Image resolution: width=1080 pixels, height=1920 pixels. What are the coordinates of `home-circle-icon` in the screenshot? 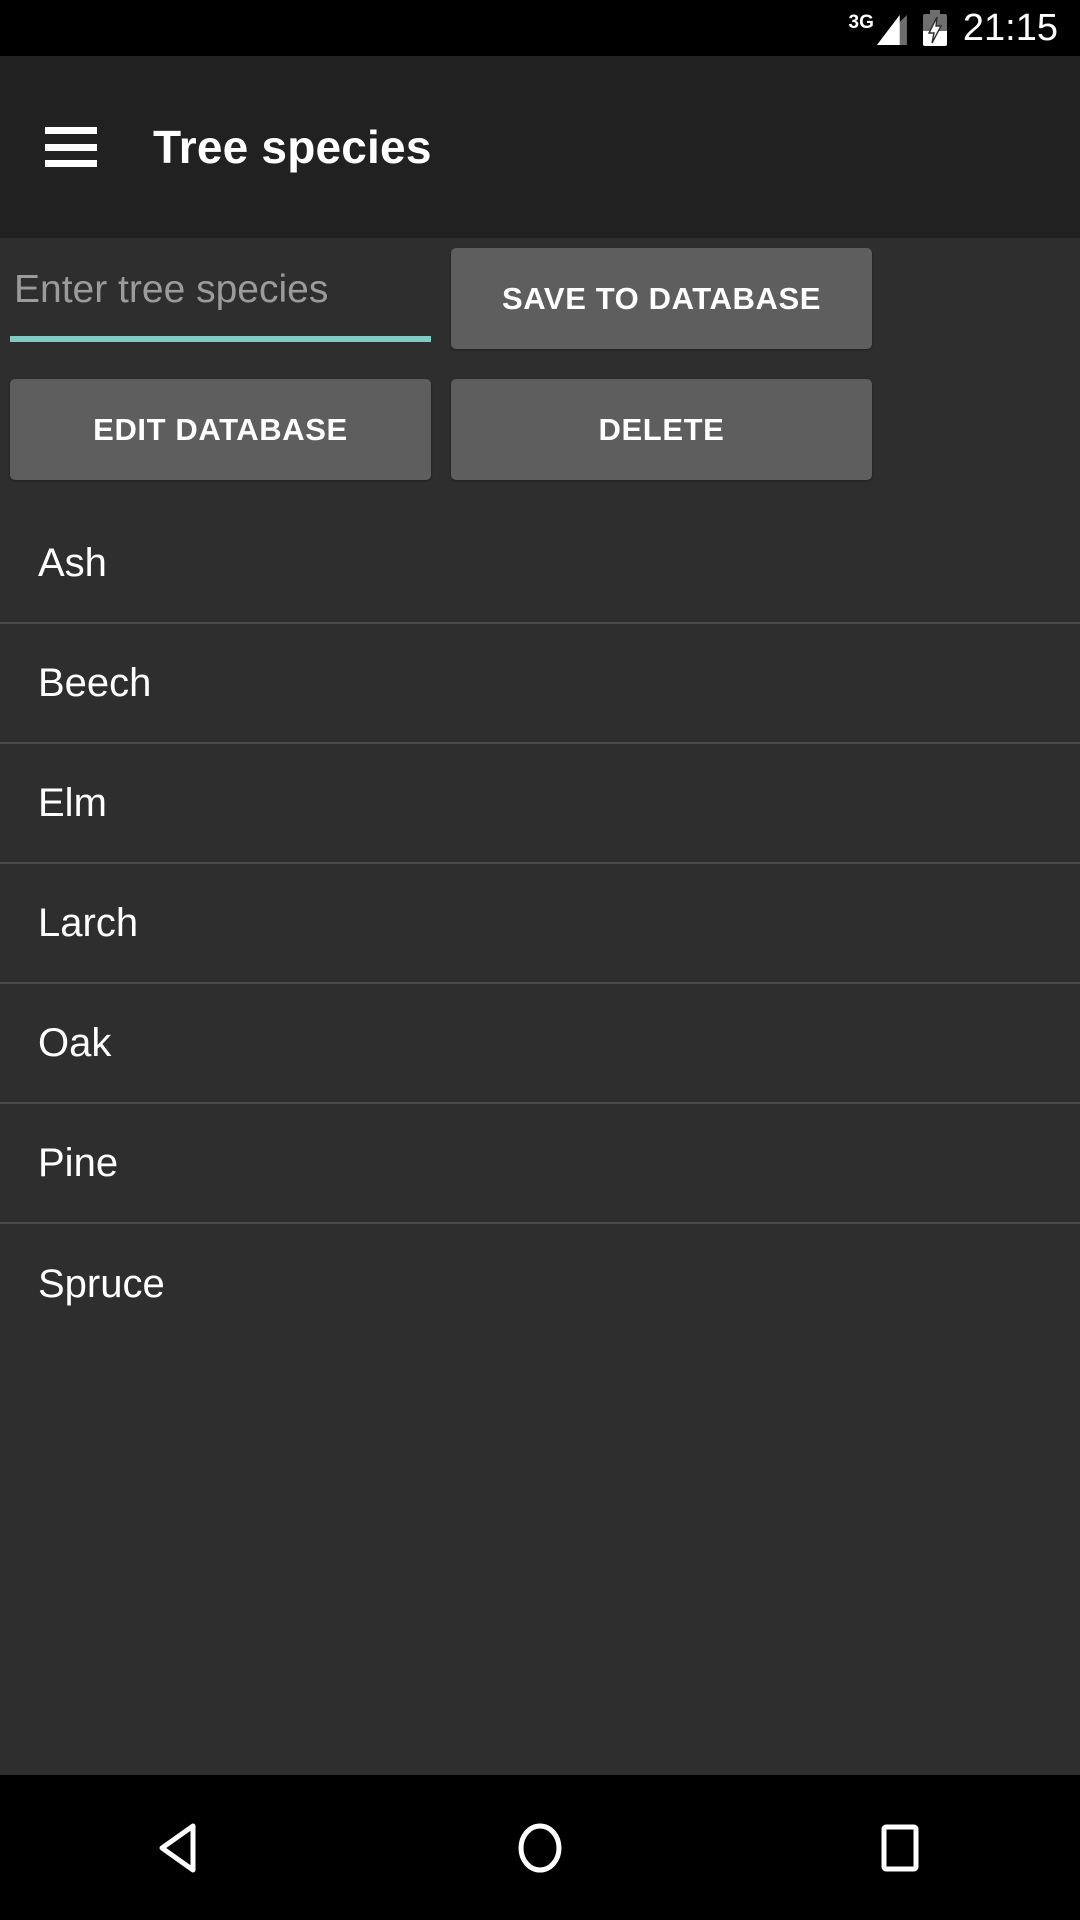 It's located at (540, 1847).